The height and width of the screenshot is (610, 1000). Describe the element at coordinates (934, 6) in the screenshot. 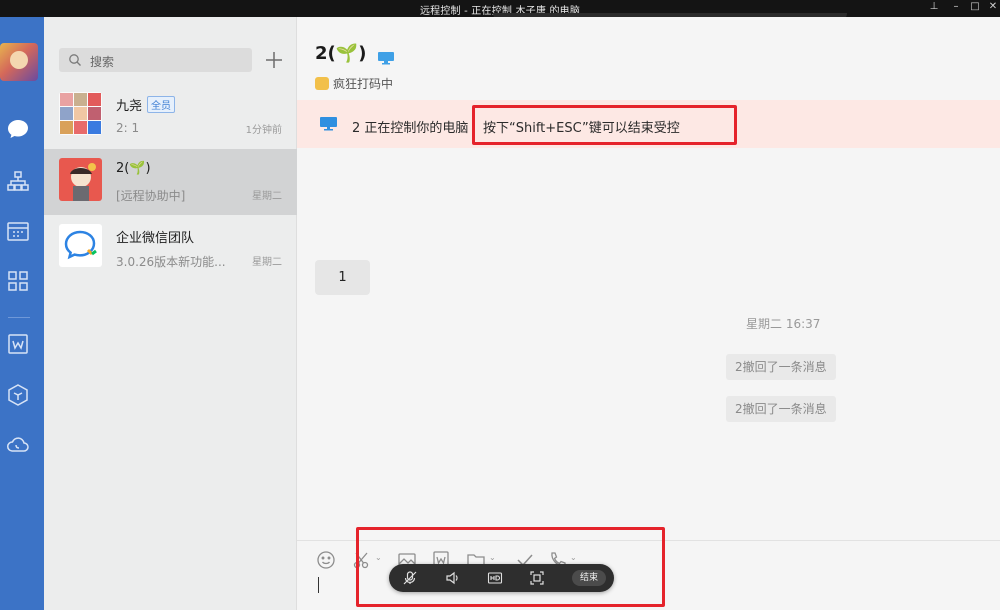

I see `pin-icon: ⊥` at that location.